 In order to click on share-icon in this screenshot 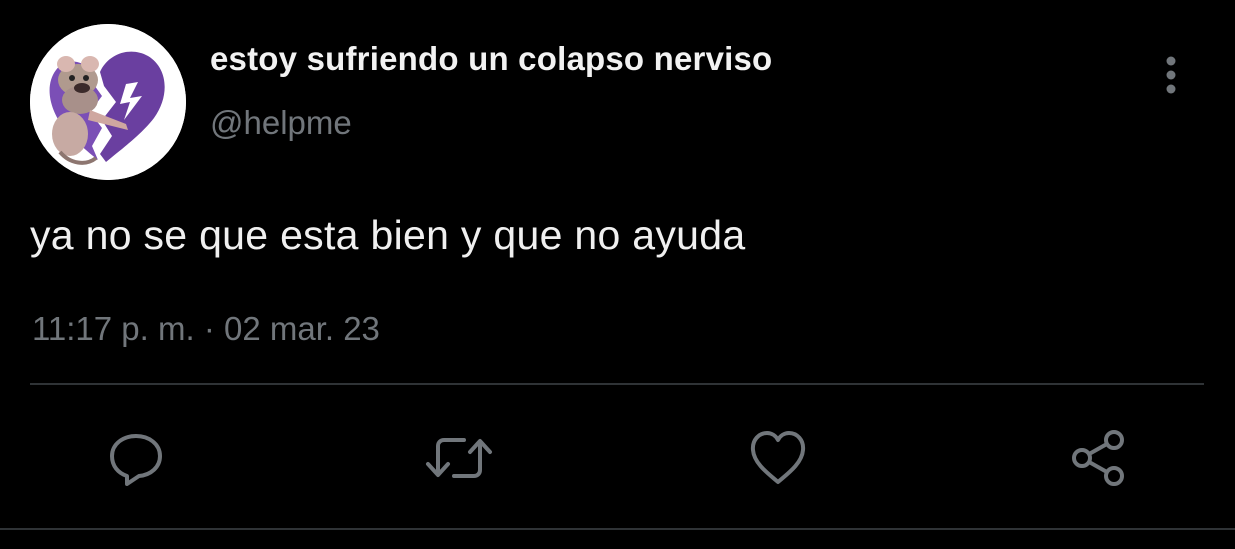, I will do `click(1098, 458)`.